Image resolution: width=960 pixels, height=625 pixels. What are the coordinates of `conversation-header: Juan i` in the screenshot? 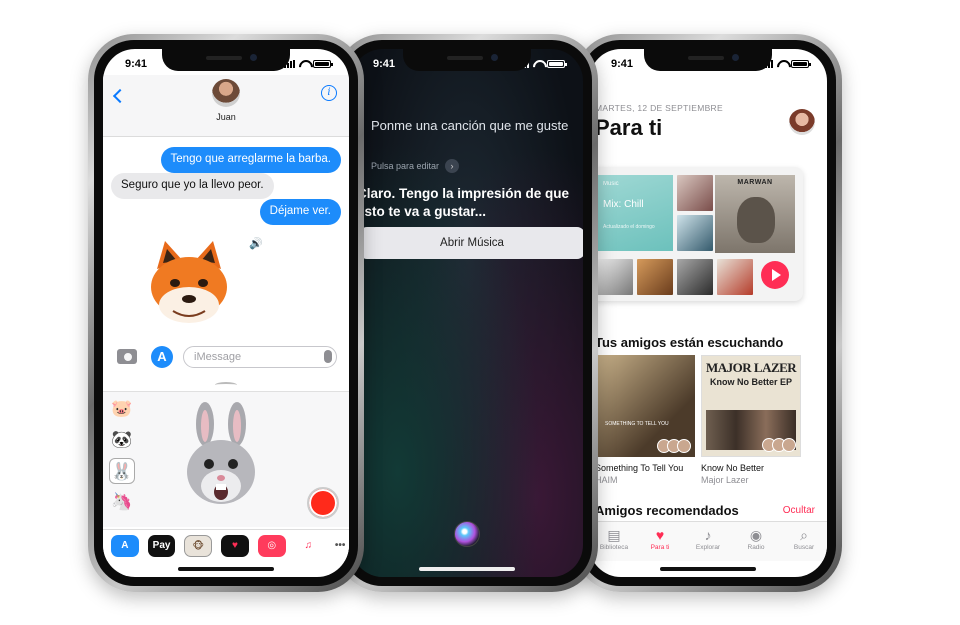 It's located at (226, 106).